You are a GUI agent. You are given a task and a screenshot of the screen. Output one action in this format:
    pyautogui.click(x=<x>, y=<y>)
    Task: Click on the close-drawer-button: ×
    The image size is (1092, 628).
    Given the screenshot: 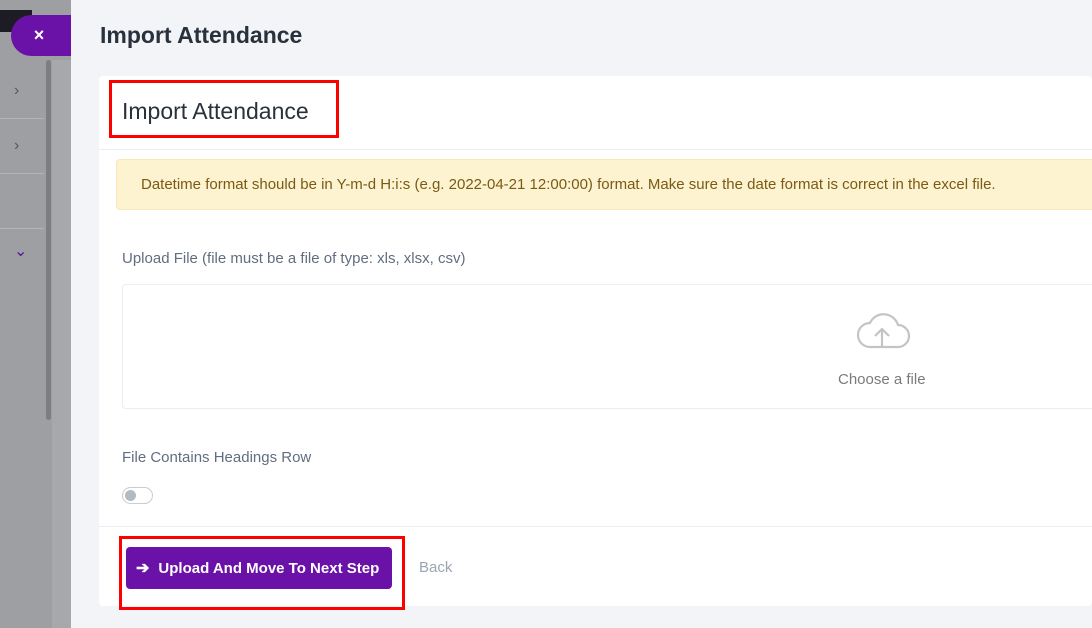 What is the action you would take?
    pyautogui.click(x=41, y=35)
    